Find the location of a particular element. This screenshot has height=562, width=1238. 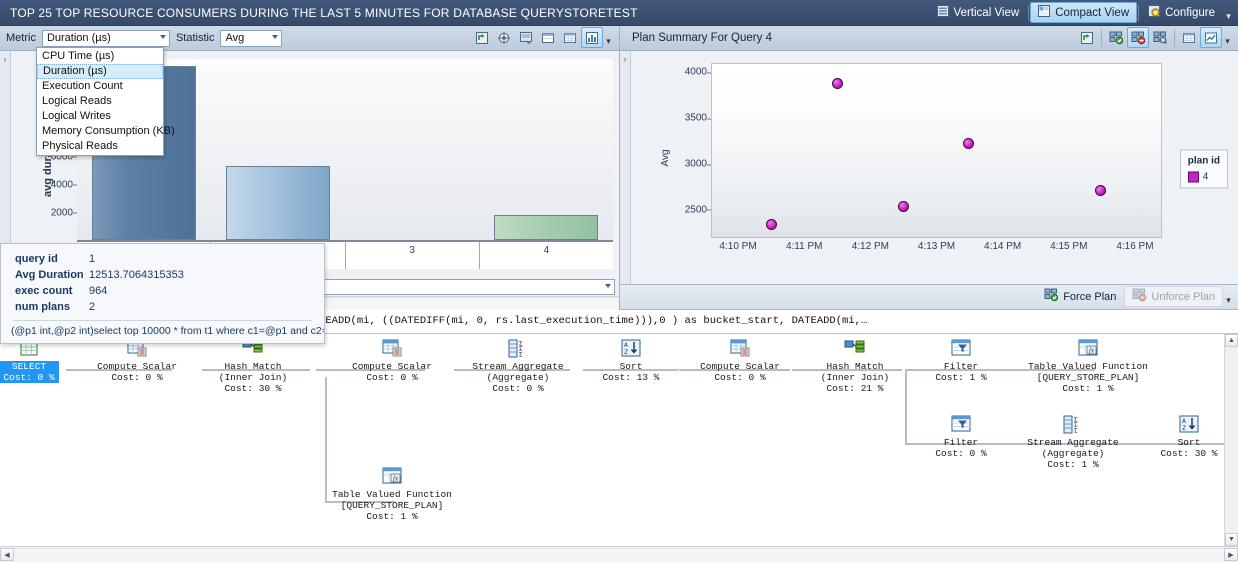

plan-chart-icon is located at coordinates (1211, 37).